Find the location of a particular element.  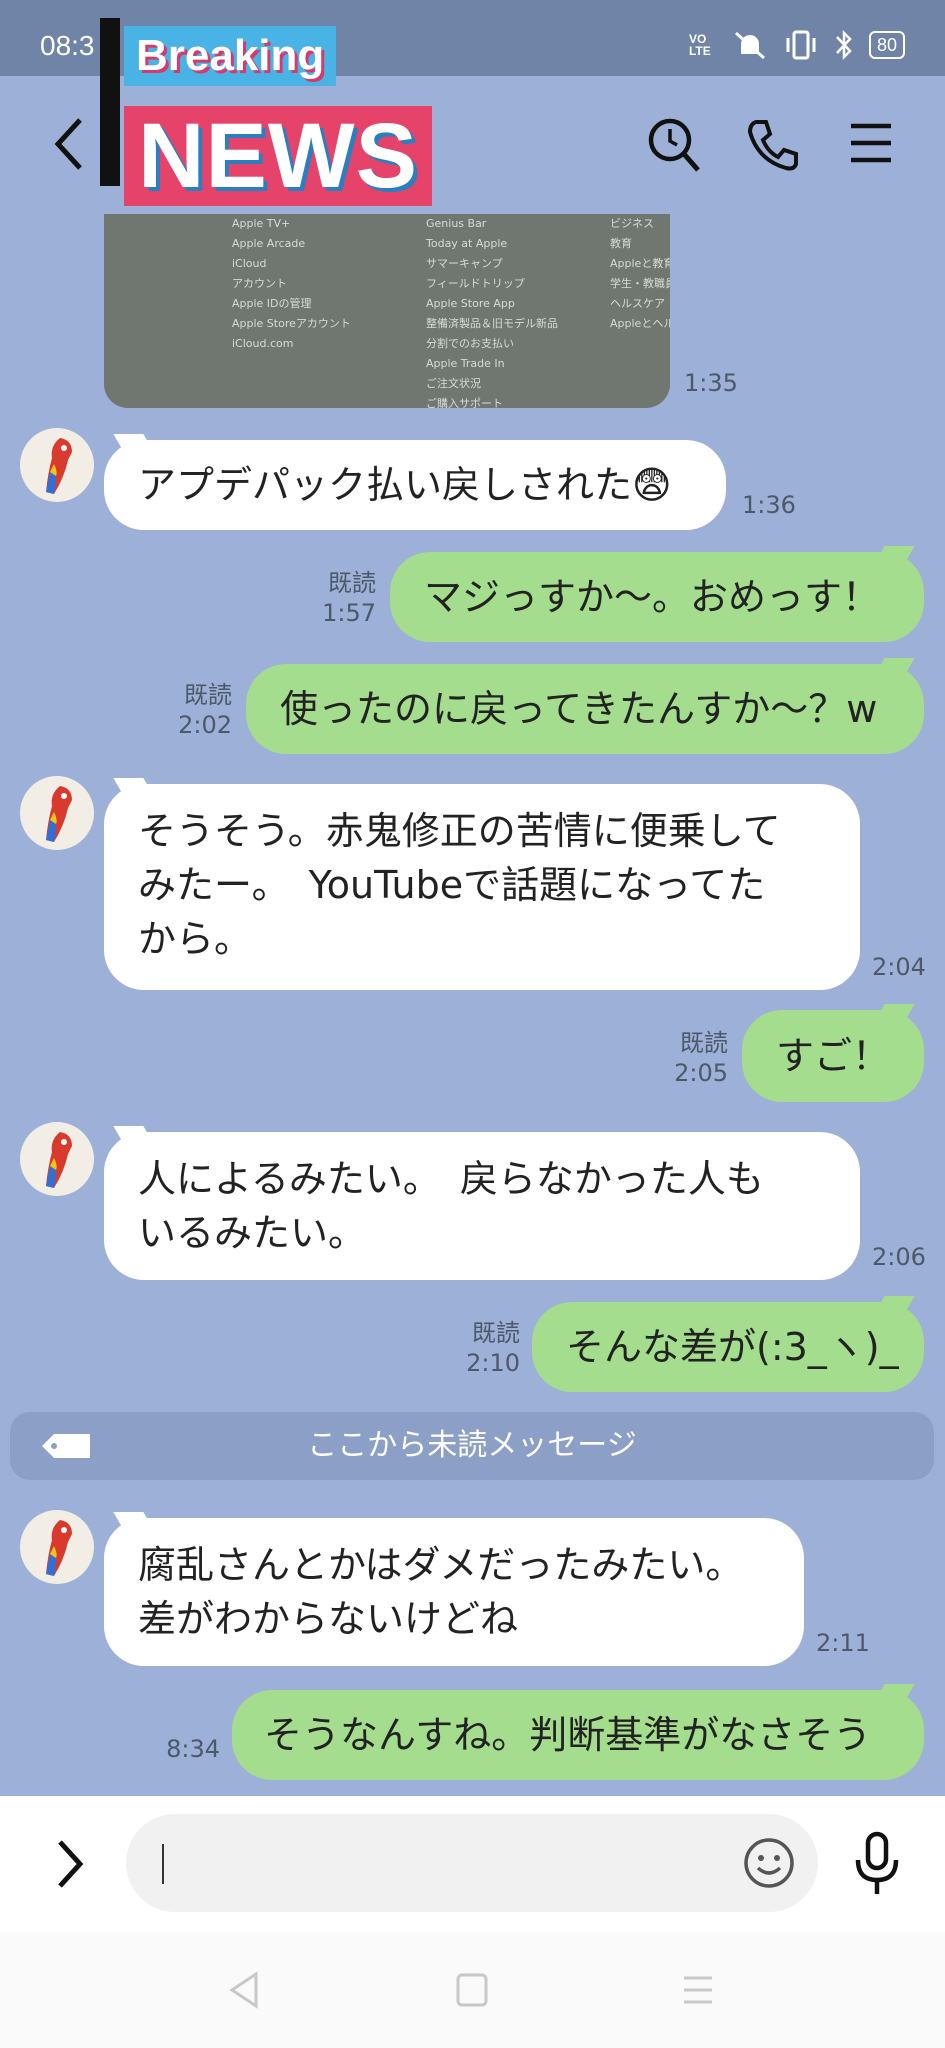

photo-col-3: ビジネス教育Appleと教育 学生・教職員ヘルスケアAppleとヘルス is located at coordinates (640, 273).